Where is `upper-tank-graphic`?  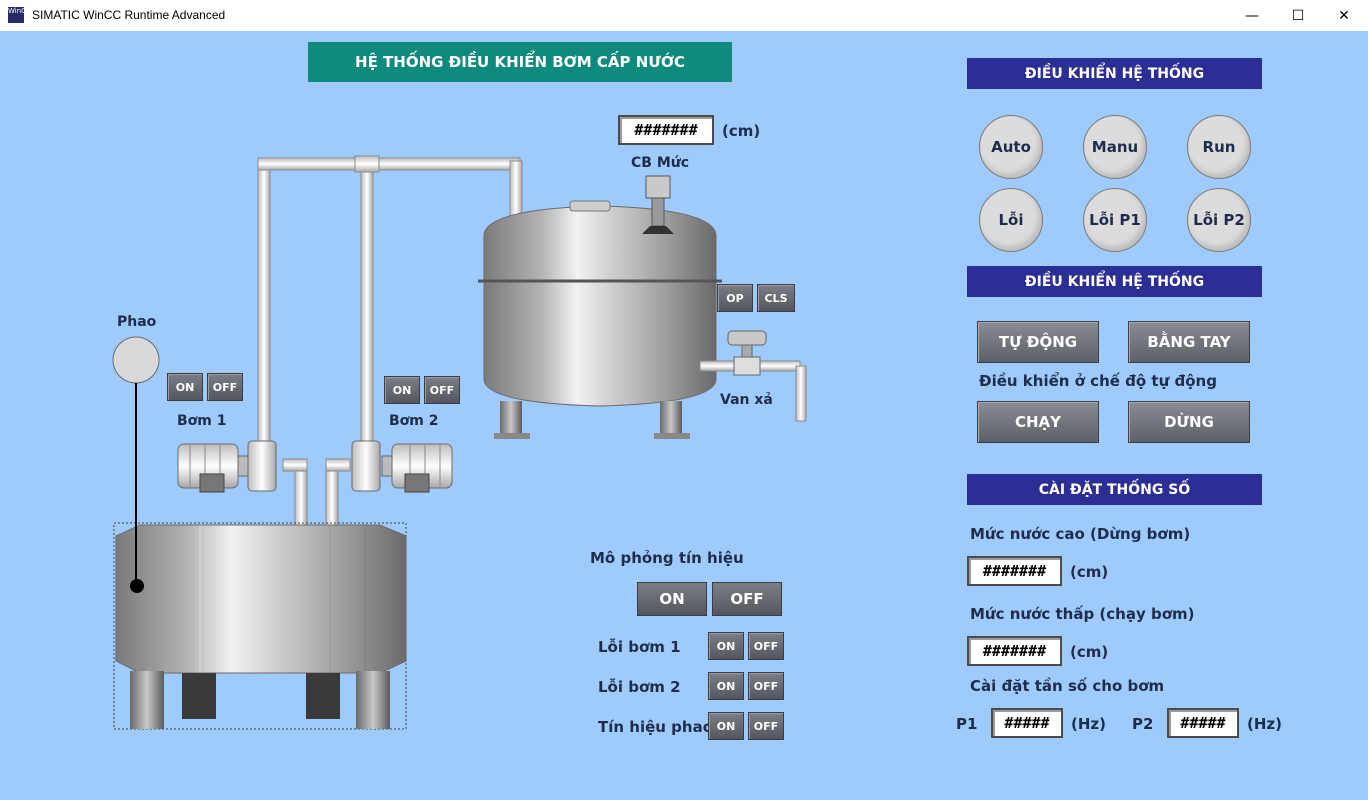 upper-tank-graphic is located at coordinates (600, 307).